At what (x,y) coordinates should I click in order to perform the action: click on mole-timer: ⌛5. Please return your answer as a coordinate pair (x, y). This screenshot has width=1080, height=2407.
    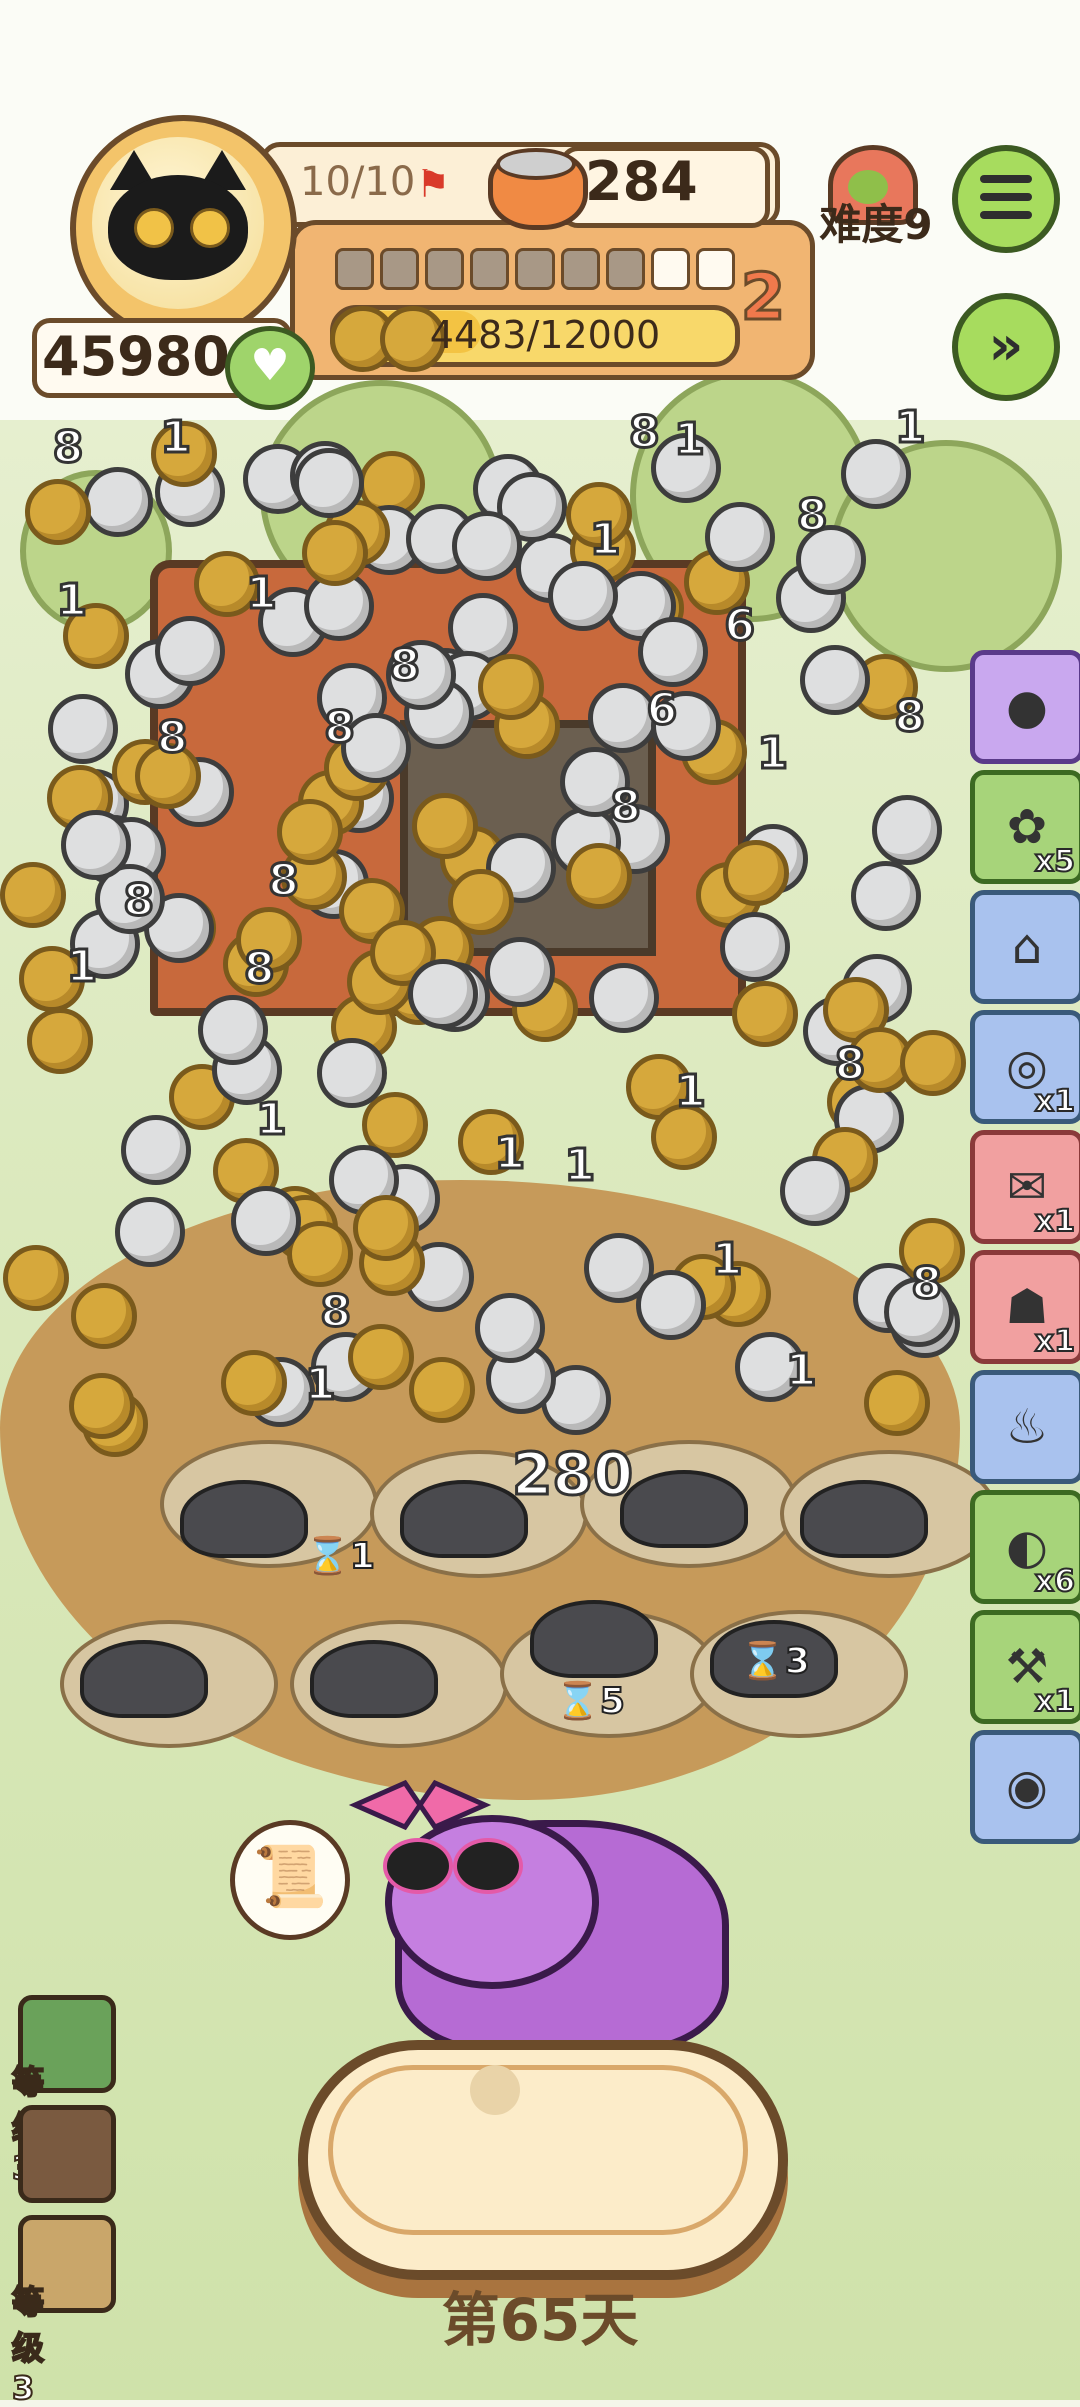
    Looking at the image, I should click on (590, 1701).